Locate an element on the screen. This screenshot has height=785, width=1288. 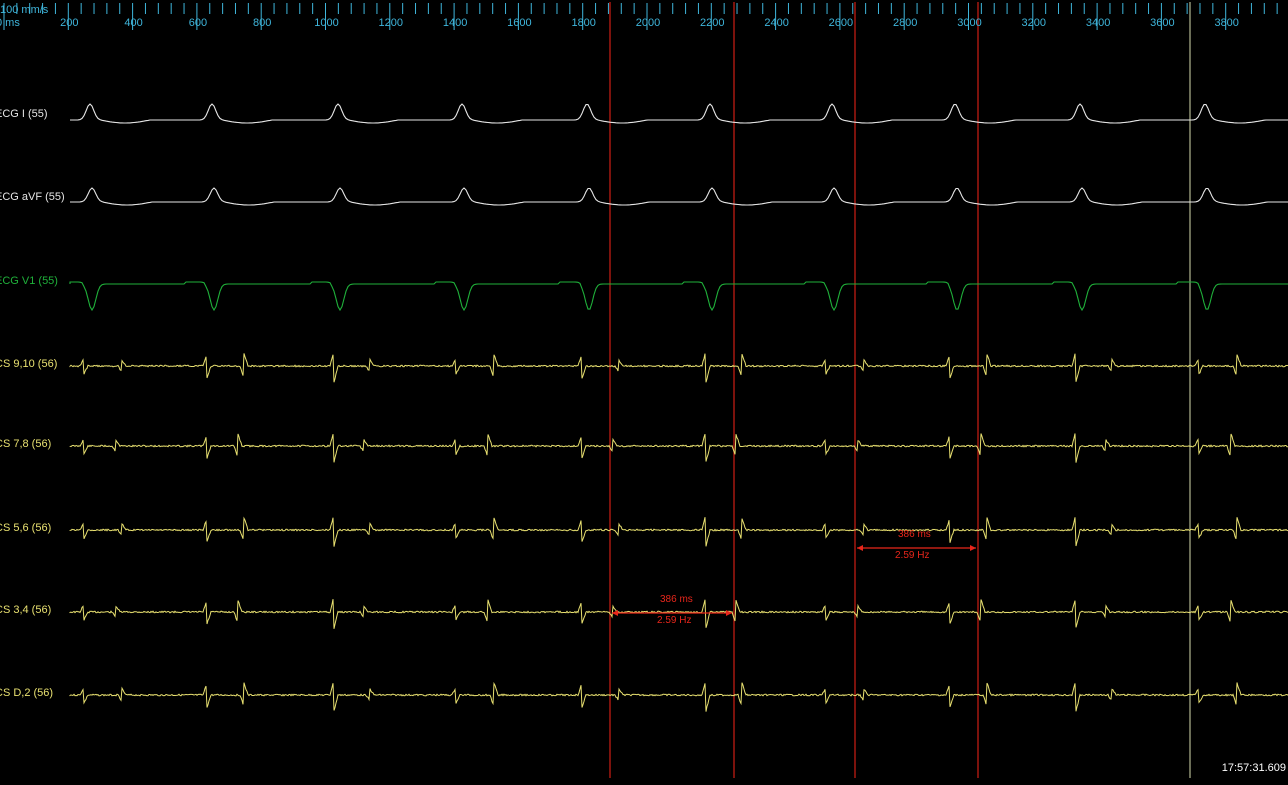
ruler-tick-label: 2600 is located at coordinates (841, 23).